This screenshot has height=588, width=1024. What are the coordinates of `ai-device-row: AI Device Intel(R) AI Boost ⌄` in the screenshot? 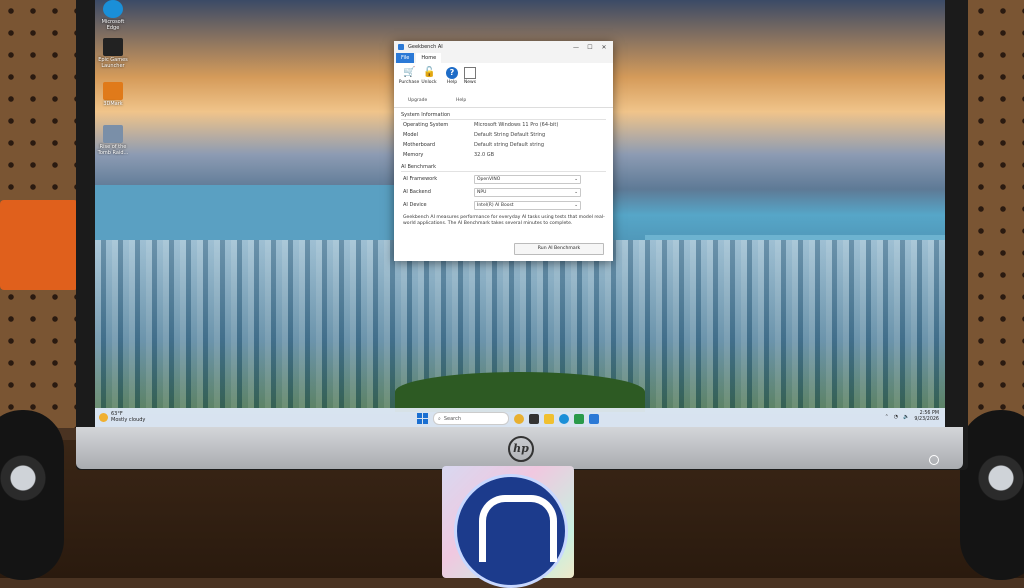 It's located at (503, 205).